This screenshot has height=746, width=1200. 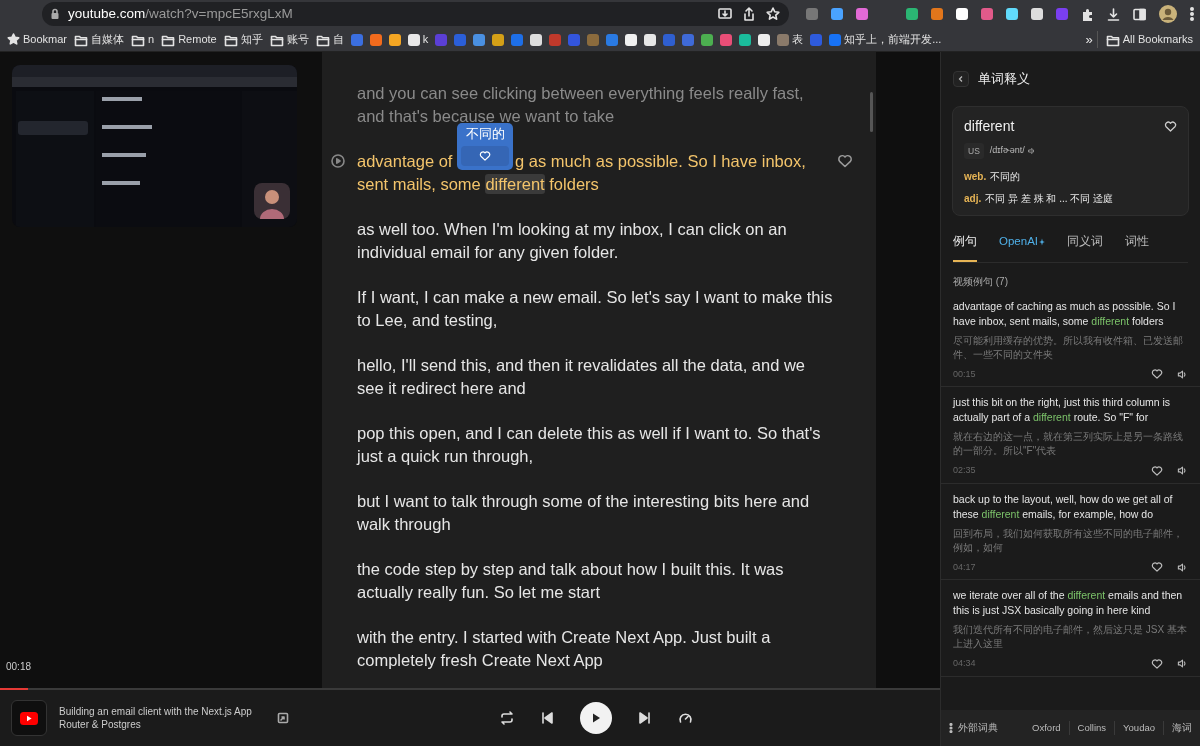 I want to click on bookmark: 账号, so click(x=289, y=39).